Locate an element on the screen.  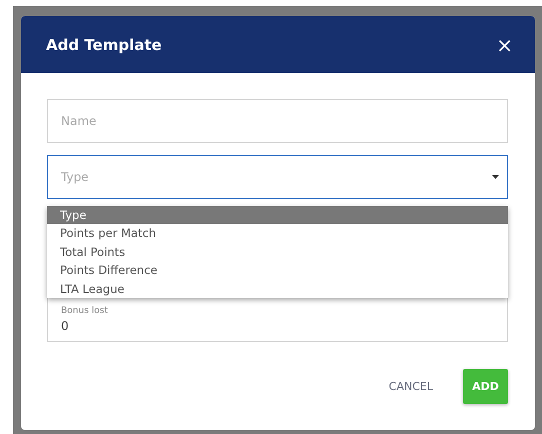
close-button: × is located at coordinates (504, 44).